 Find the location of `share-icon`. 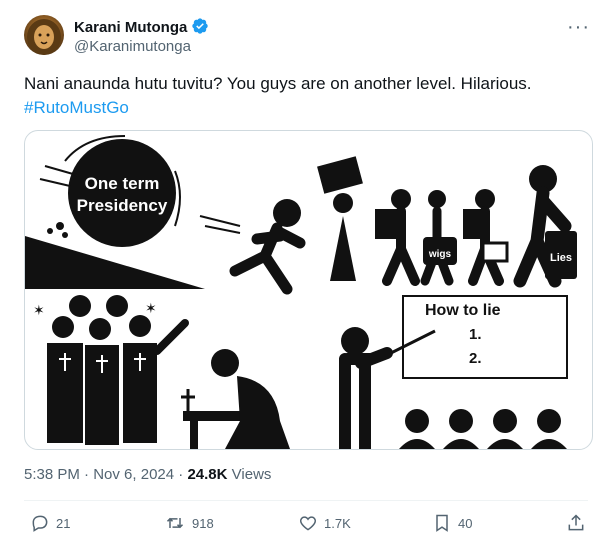

share-icon is located at coordinates (576, 522).